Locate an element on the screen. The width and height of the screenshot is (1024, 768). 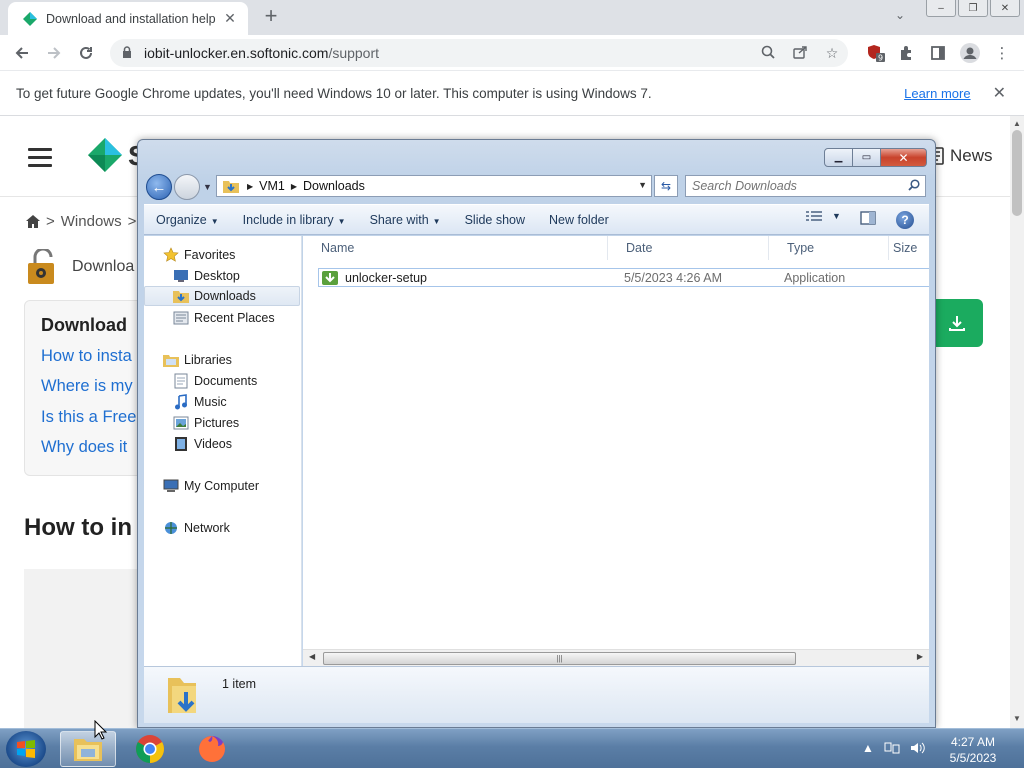
infobar-close-icon: ✕ is located at coordinates (999, 93).